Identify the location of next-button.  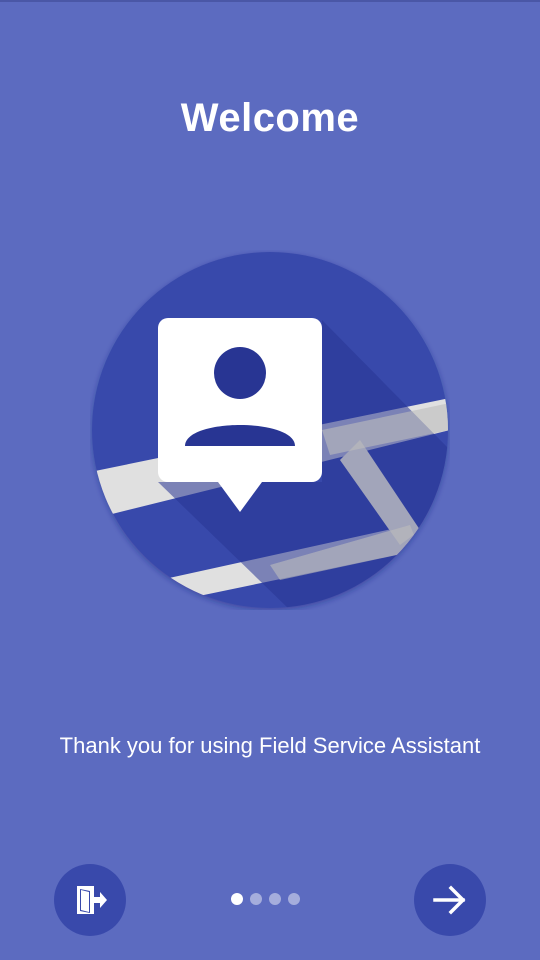
(450, 900).